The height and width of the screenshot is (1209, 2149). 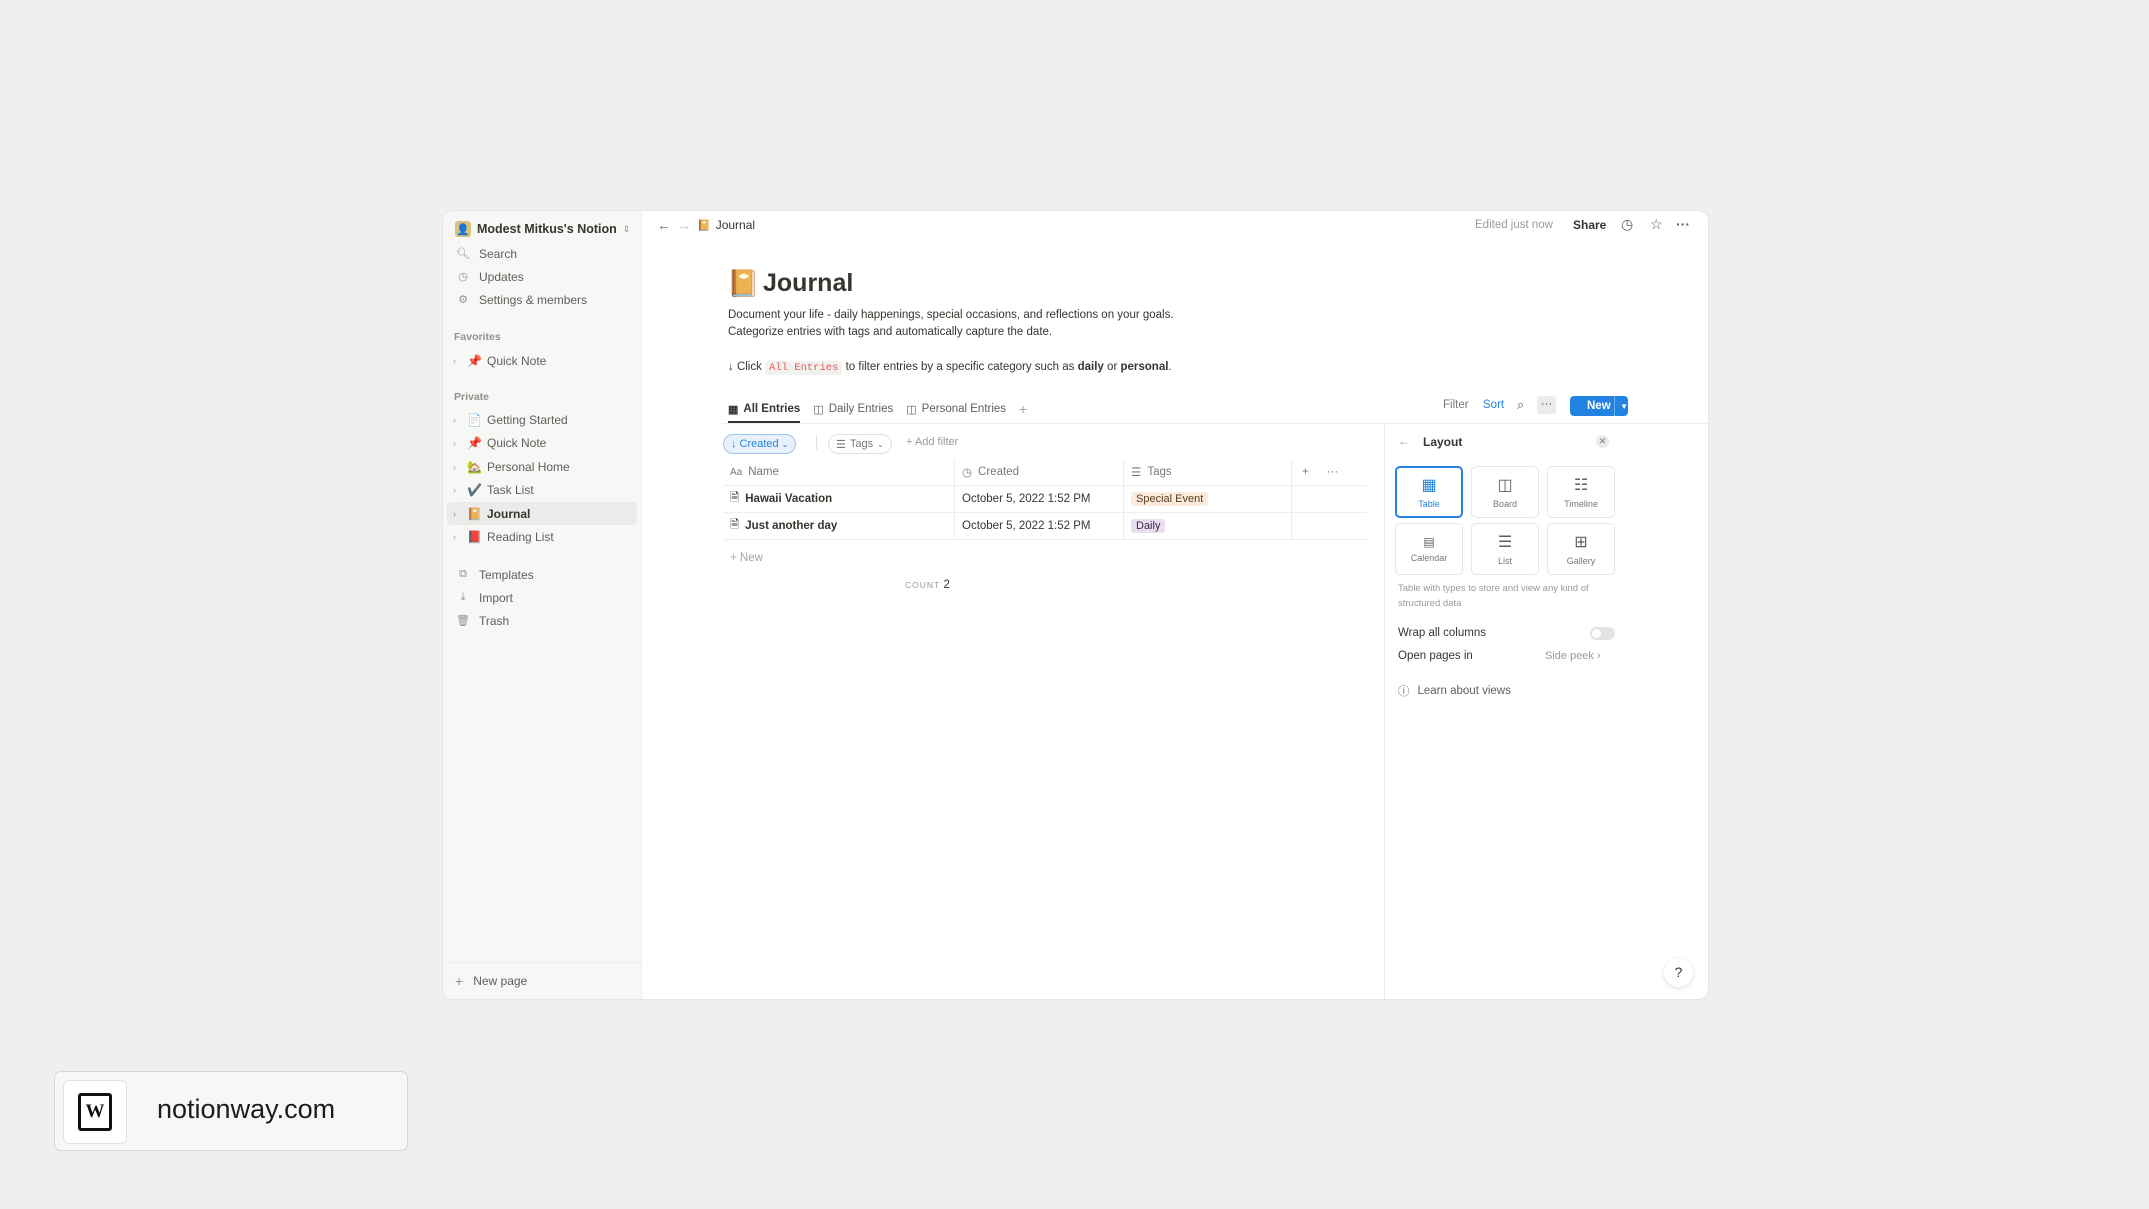 What do you see at coordinates (839, 526) in the screenshot?
I see `cell-name: 🗎 Just another day` at bounding box center [839, 526].